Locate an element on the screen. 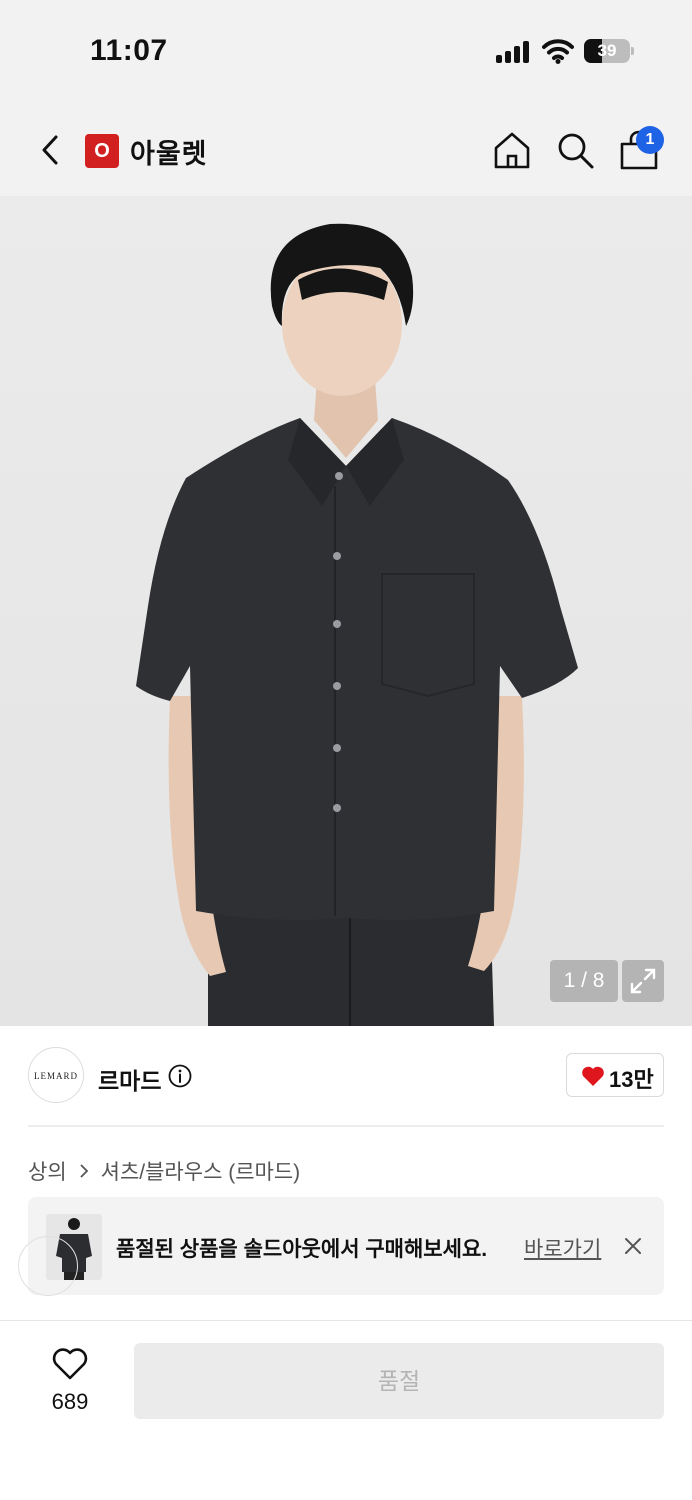 The image size is (692, 1500). close-icon is located at coordinates (633, 1246).